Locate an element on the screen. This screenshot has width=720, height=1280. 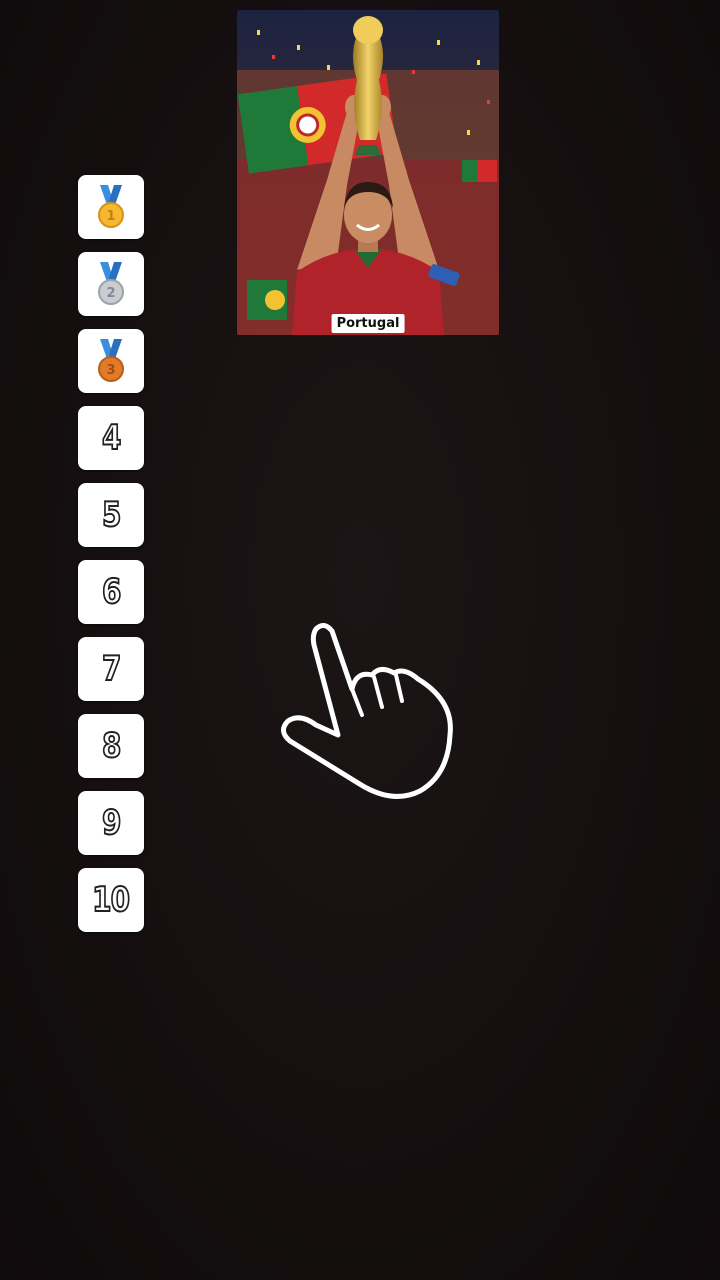
svg-text: 1 is located at coordinates (110, 216).